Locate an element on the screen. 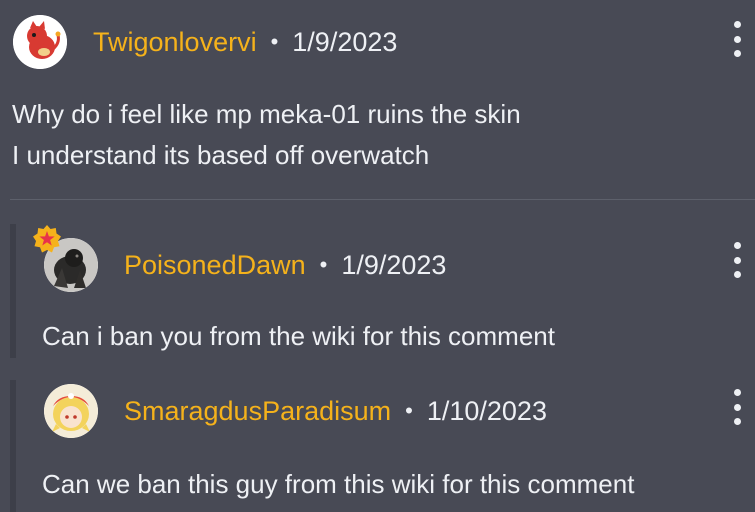 This screenshot has width=755, height=512. comment-header: Twigonlovervi • 1/9/2023 is located at coordinates (205, 42).